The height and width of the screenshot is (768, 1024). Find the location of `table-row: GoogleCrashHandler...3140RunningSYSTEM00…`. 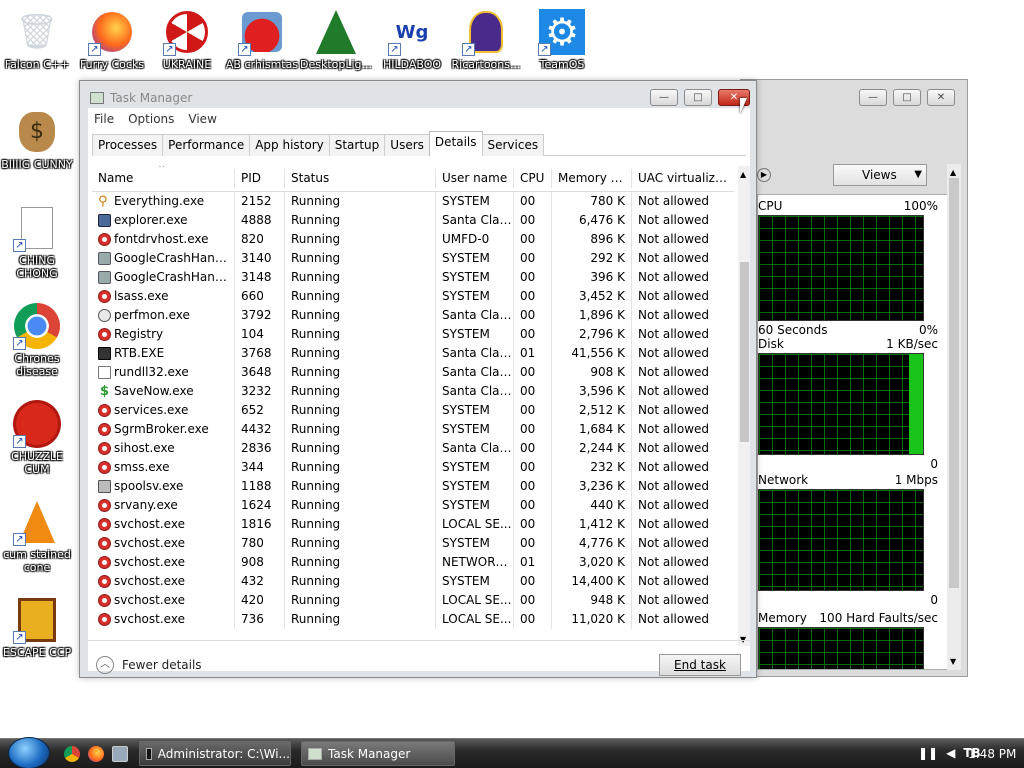

table-row: GoogleCrashHandler...3140RunningSYSTEM00… is located at coordinates (413, 258).